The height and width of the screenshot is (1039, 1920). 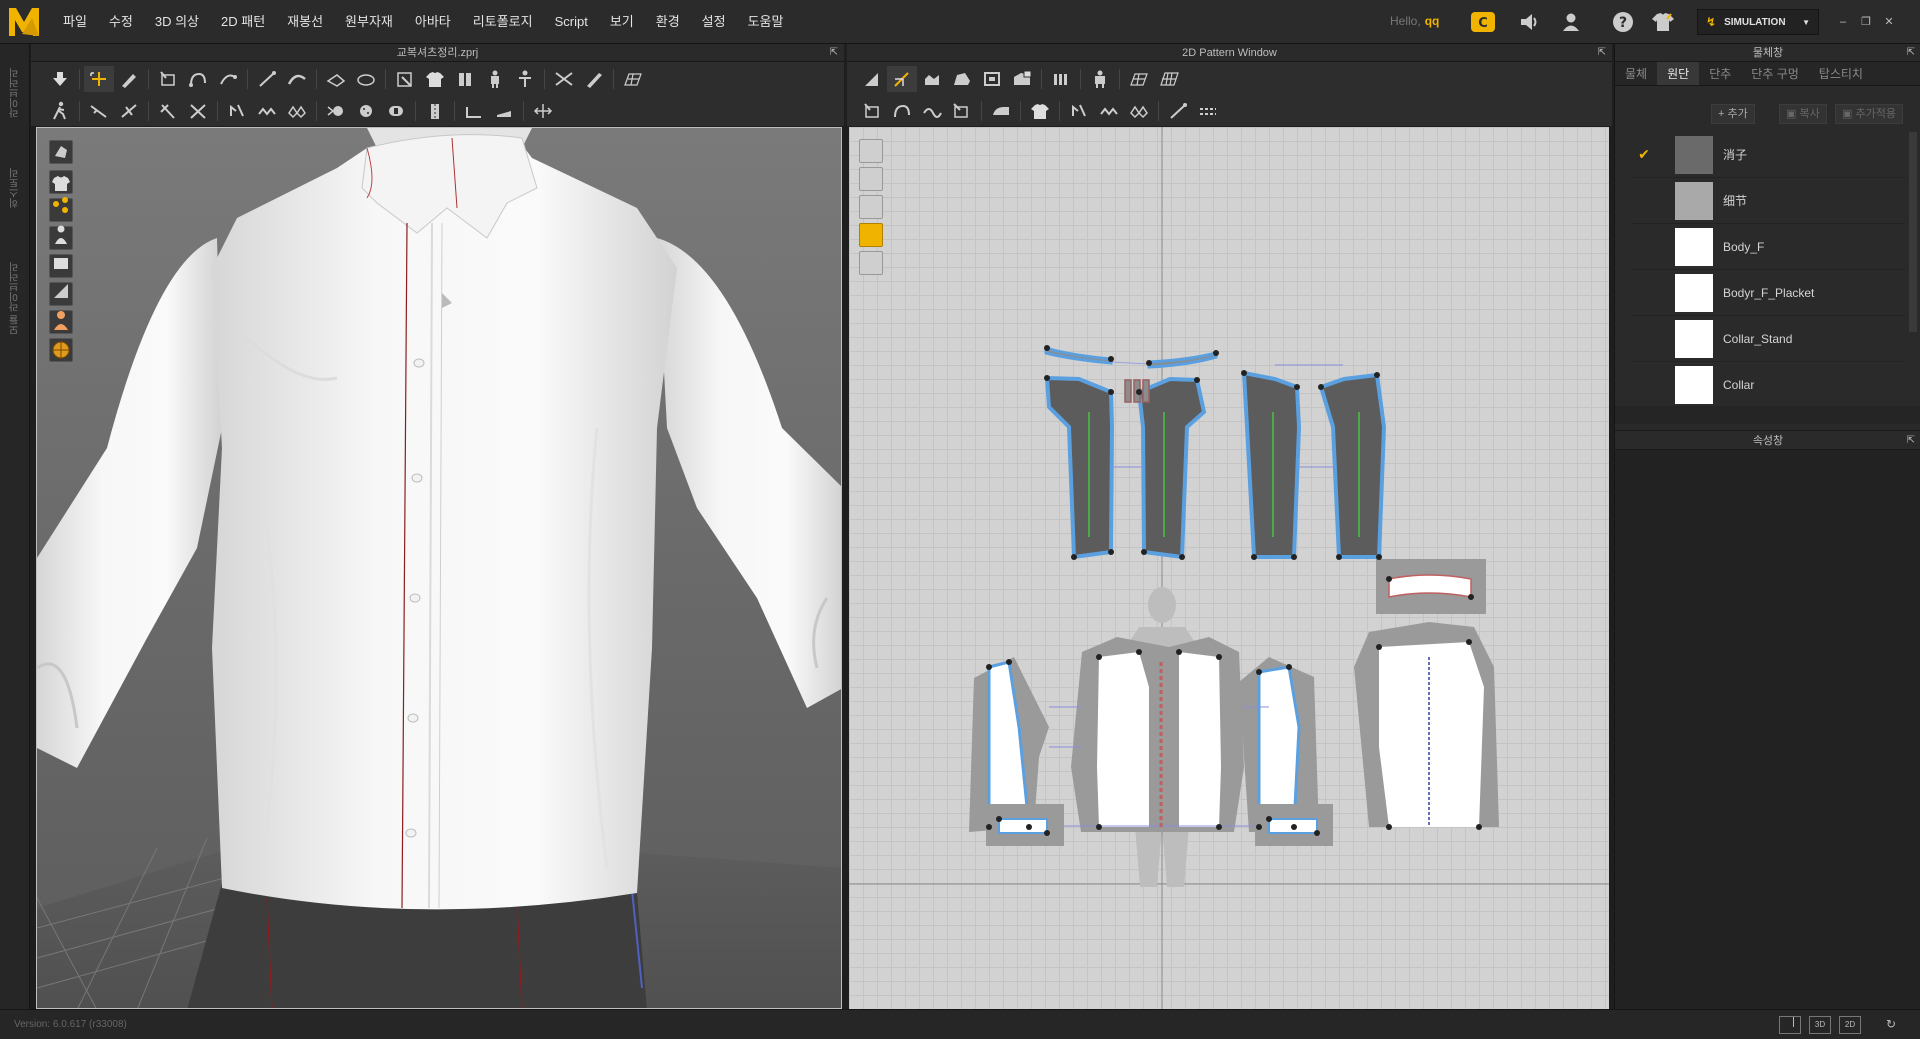 What do you see at coordinates (633, 79) in the screenshot?
I see `grid-plane-icon` at bounding box center [633, 79].